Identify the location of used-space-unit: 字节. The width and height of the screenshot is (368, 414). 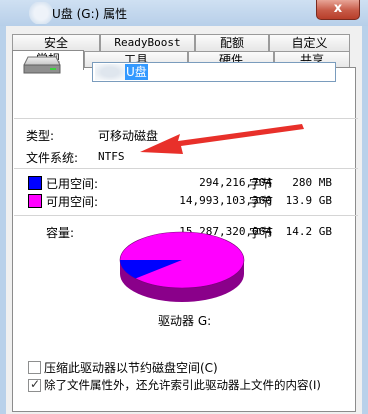
(261, 184).